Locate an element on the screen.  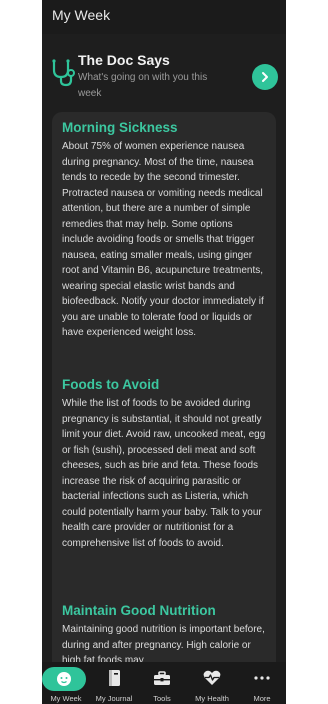
nav-item-my-health: My Health is located at coordinates (212, 683).